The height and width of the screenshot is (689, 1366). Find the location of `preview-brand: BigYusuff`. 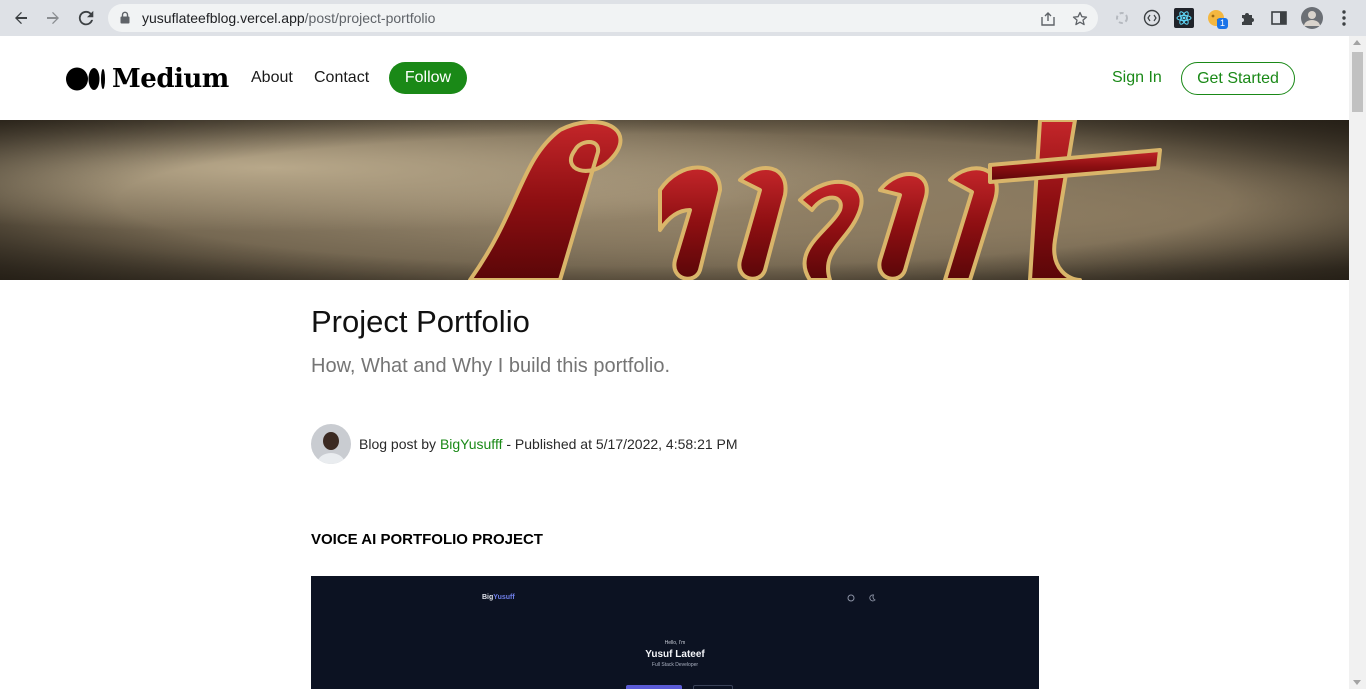

preview-brand: BigYusuff is located at coordinates (498, 597).